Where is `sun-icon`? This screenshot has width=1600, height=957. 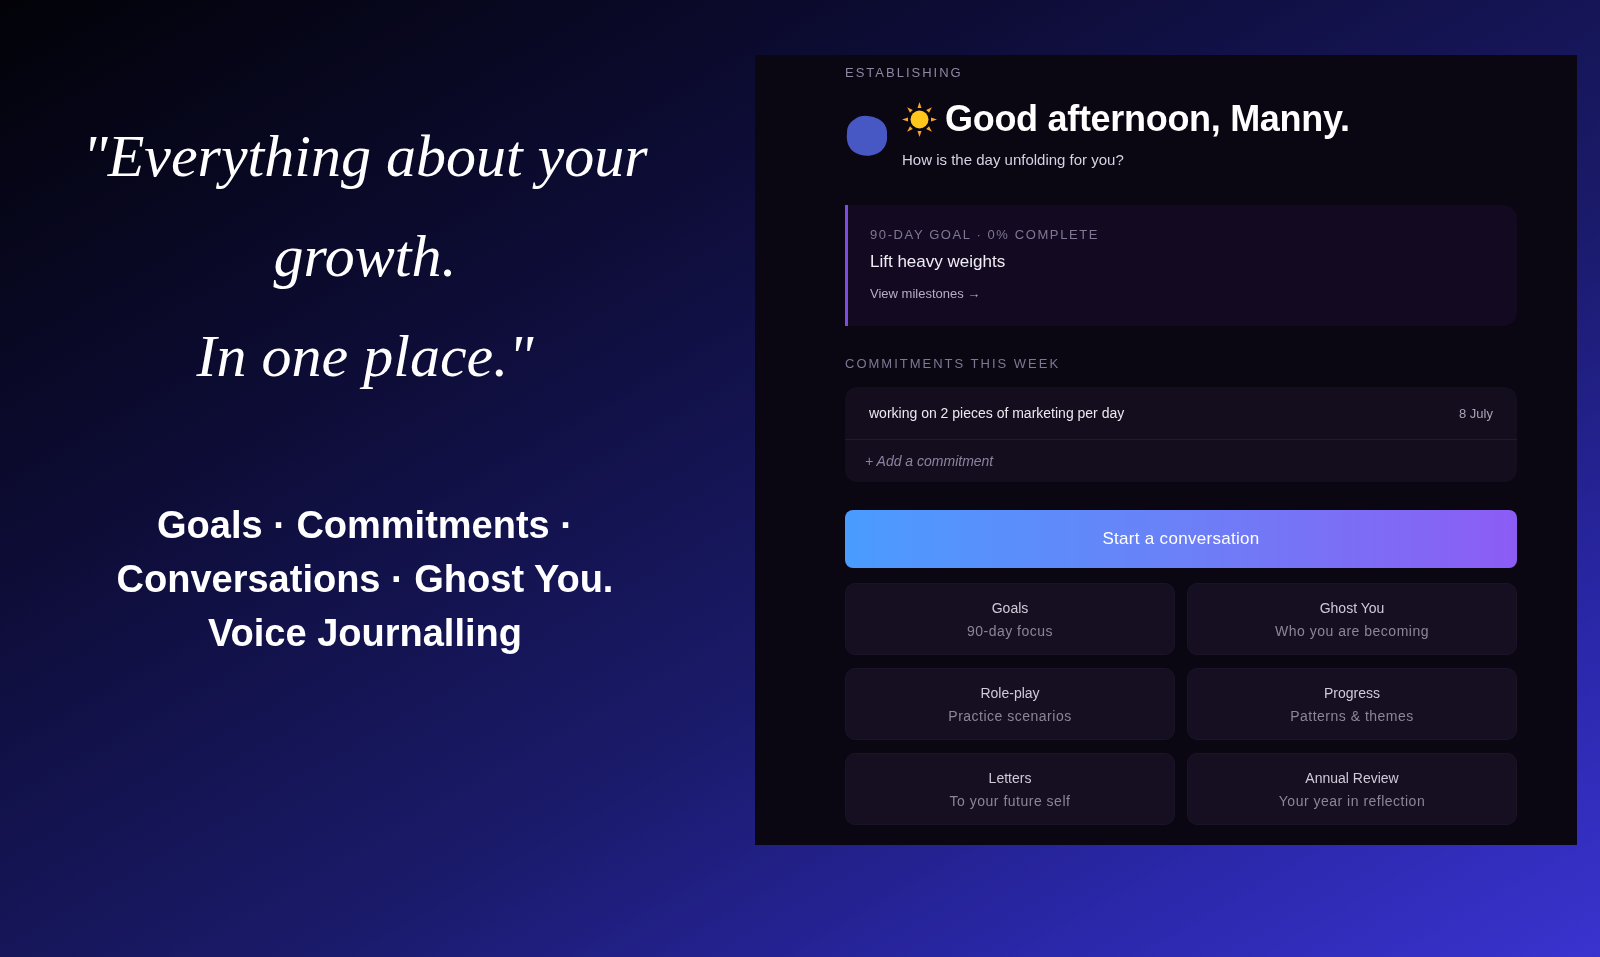 sun-icon is located at coordinates (919, 119).